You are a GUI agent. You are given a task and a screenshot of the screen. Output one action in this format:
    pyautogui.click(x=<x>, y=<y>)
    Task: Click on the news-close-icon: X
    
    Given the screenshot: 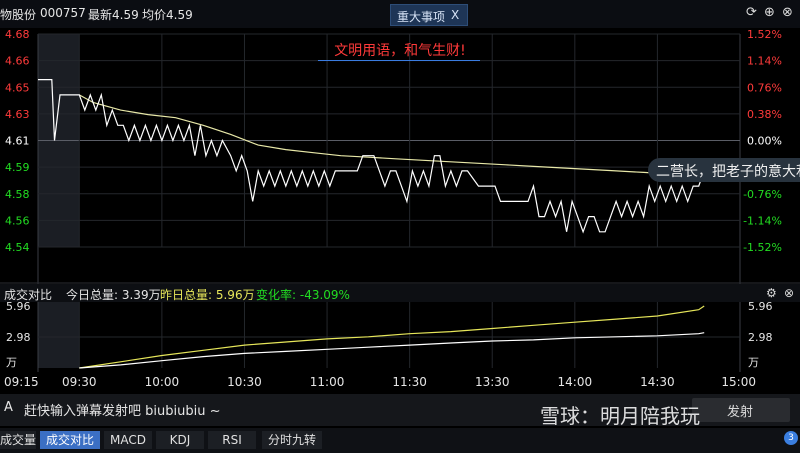 What is the action you would take?
    pyautogui.click(x=455, y=15)
    